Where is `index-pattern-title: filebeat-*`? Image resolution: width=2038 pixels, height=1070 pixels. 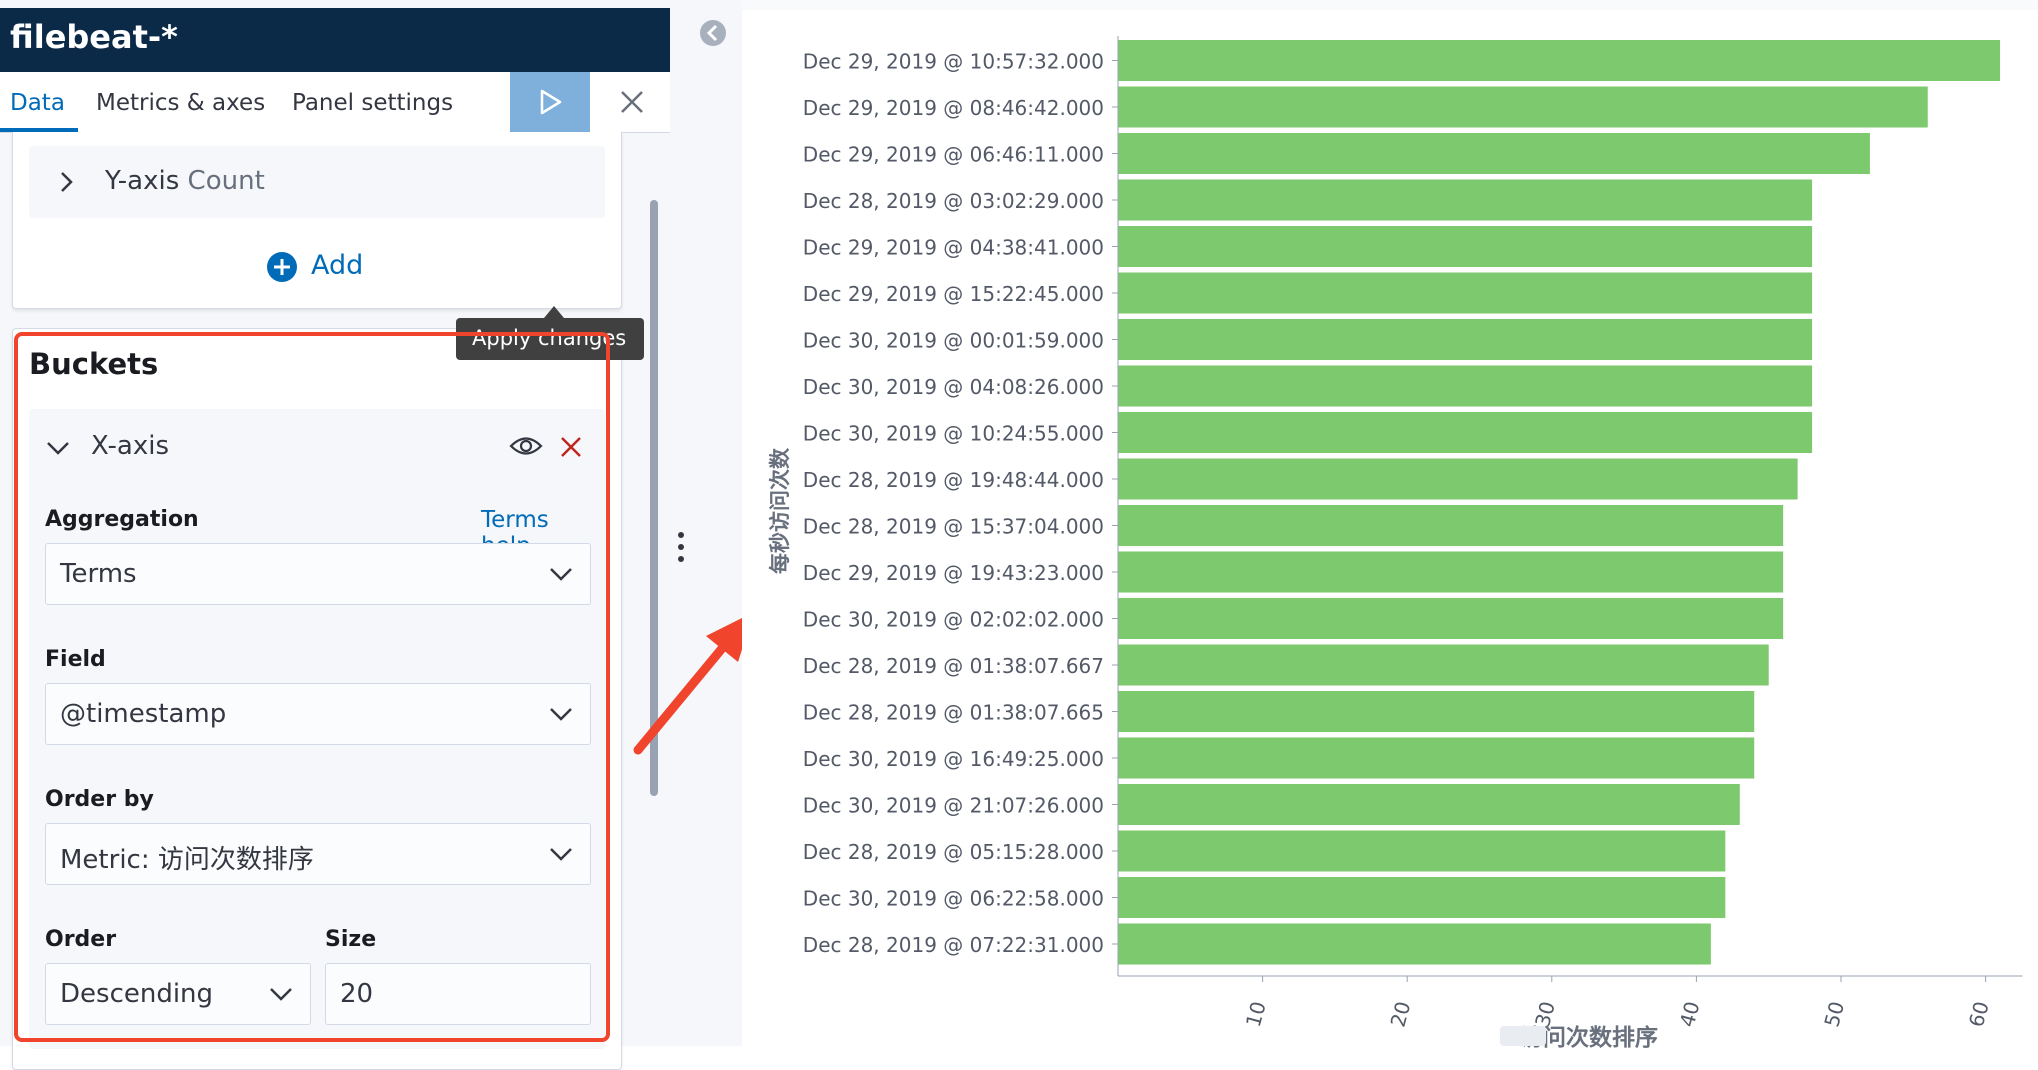
index-pattern-title: filebeat-* is located at coordinates (94, 37).